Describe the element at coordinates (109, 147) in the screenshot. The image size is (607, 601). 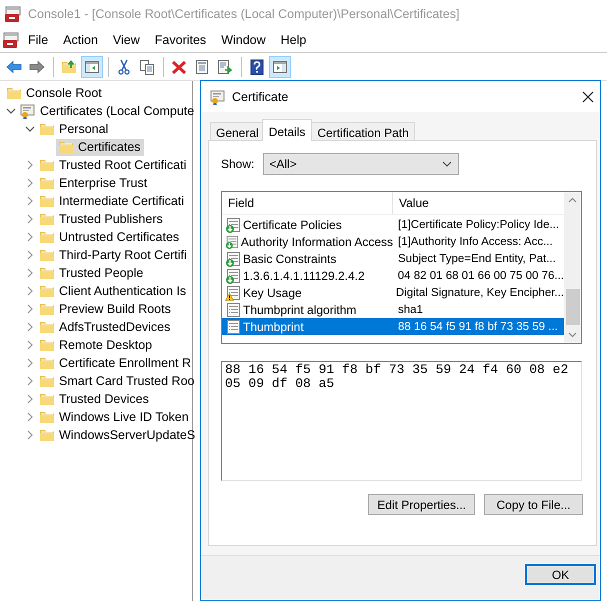
I see `tree-item-label: Certificates` at that location.